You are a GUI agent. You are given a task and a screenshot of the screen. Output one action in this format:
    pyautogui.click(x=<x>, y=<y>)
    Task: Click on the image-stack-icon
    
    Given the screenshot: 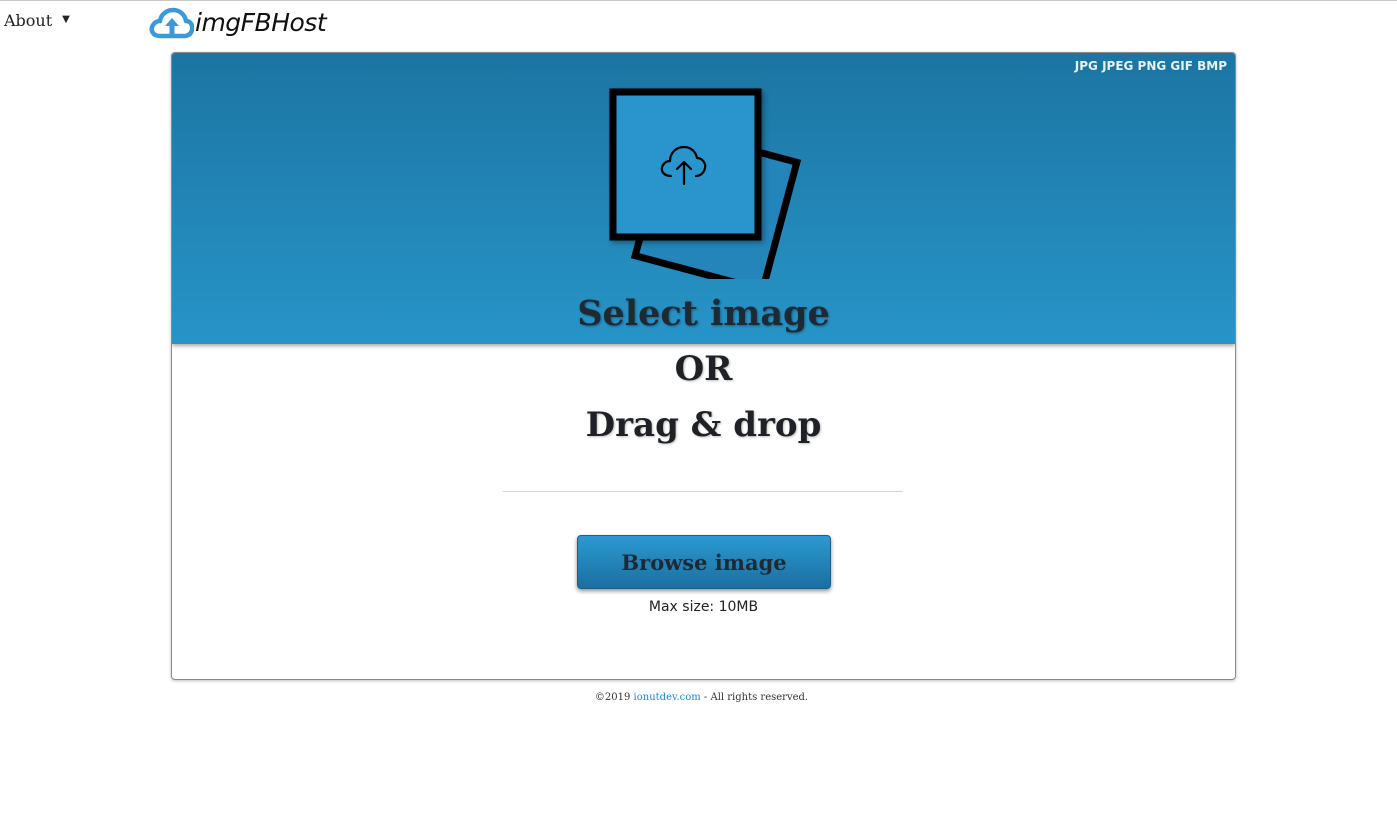 What is the action you would take?
    pyautogui.click(x=705, y=183)
    